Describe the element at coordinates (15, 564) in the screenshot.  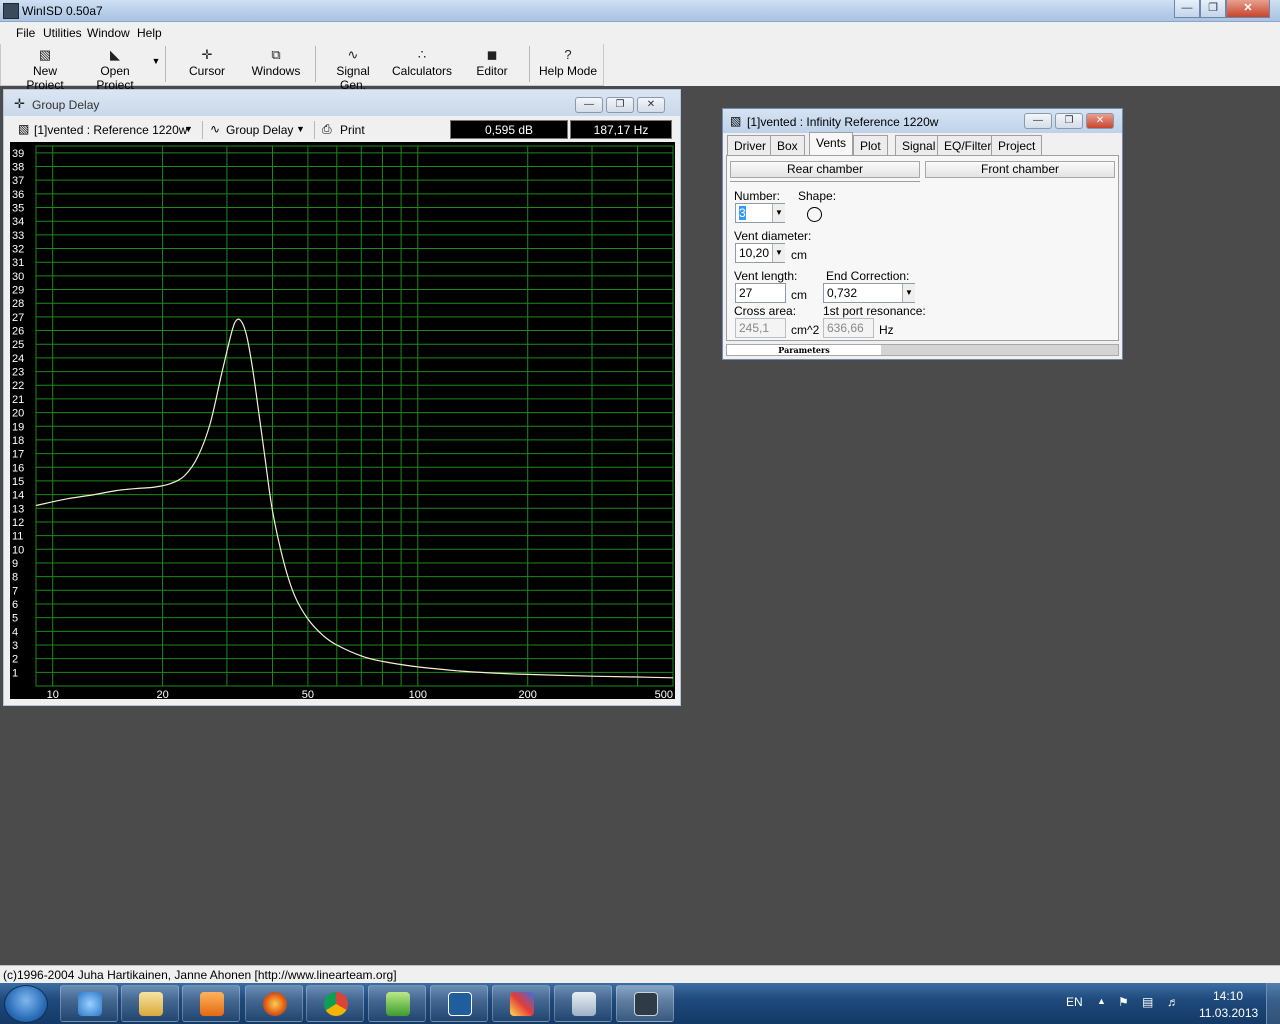
I see `y-tick-label: 9` at that location.